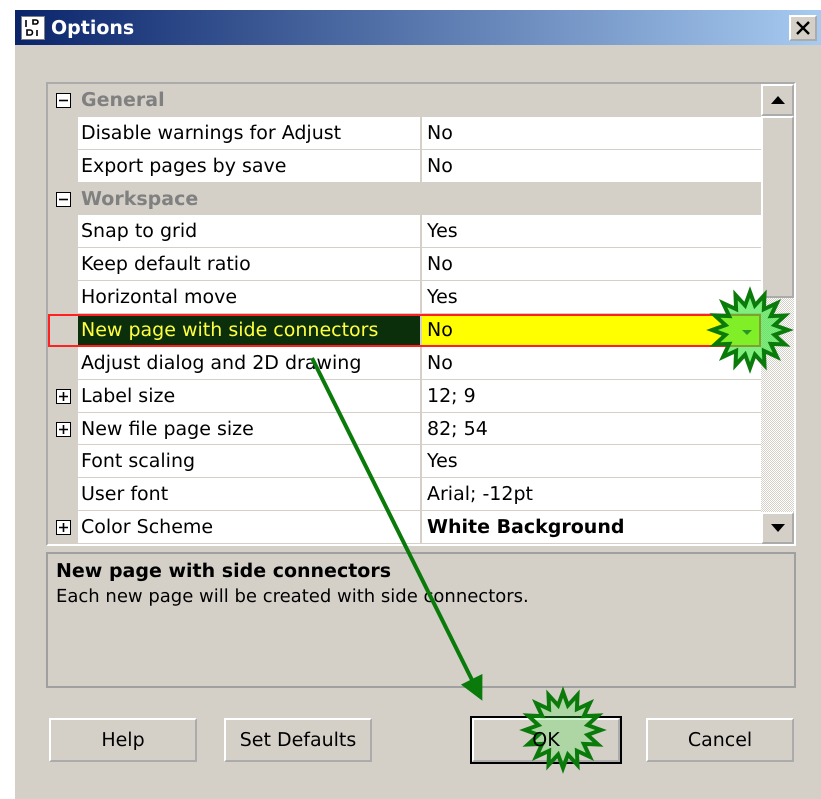  I want to click on property-name: Snap to grid, so click(250, 231).